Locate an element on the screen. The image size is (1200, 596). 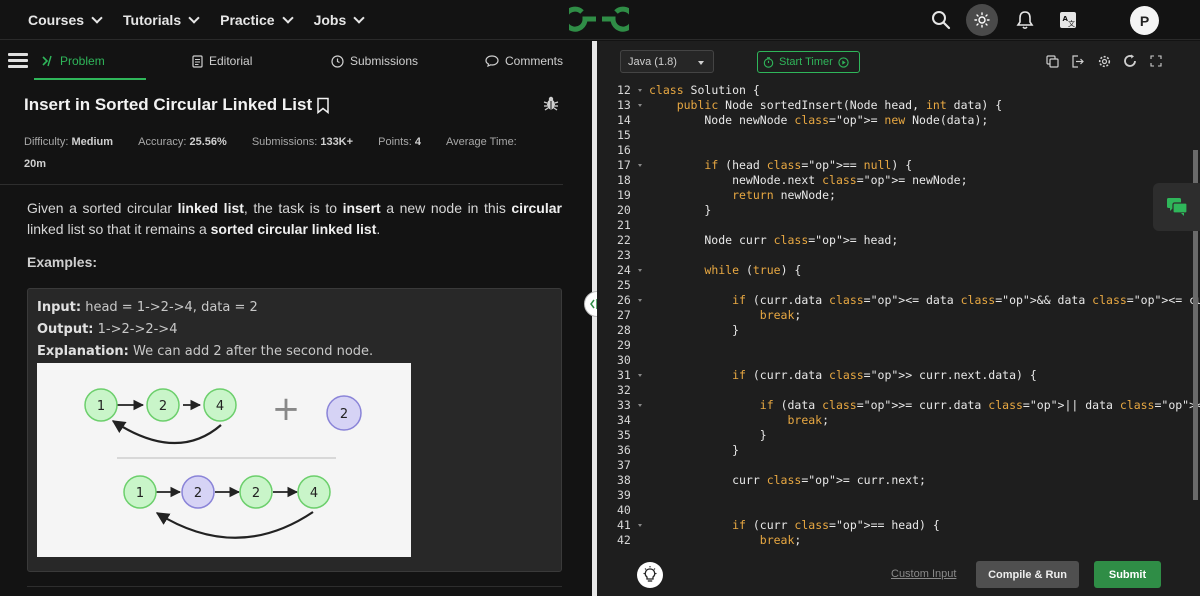
bookmark-icon is located at coordinates (323, 105).